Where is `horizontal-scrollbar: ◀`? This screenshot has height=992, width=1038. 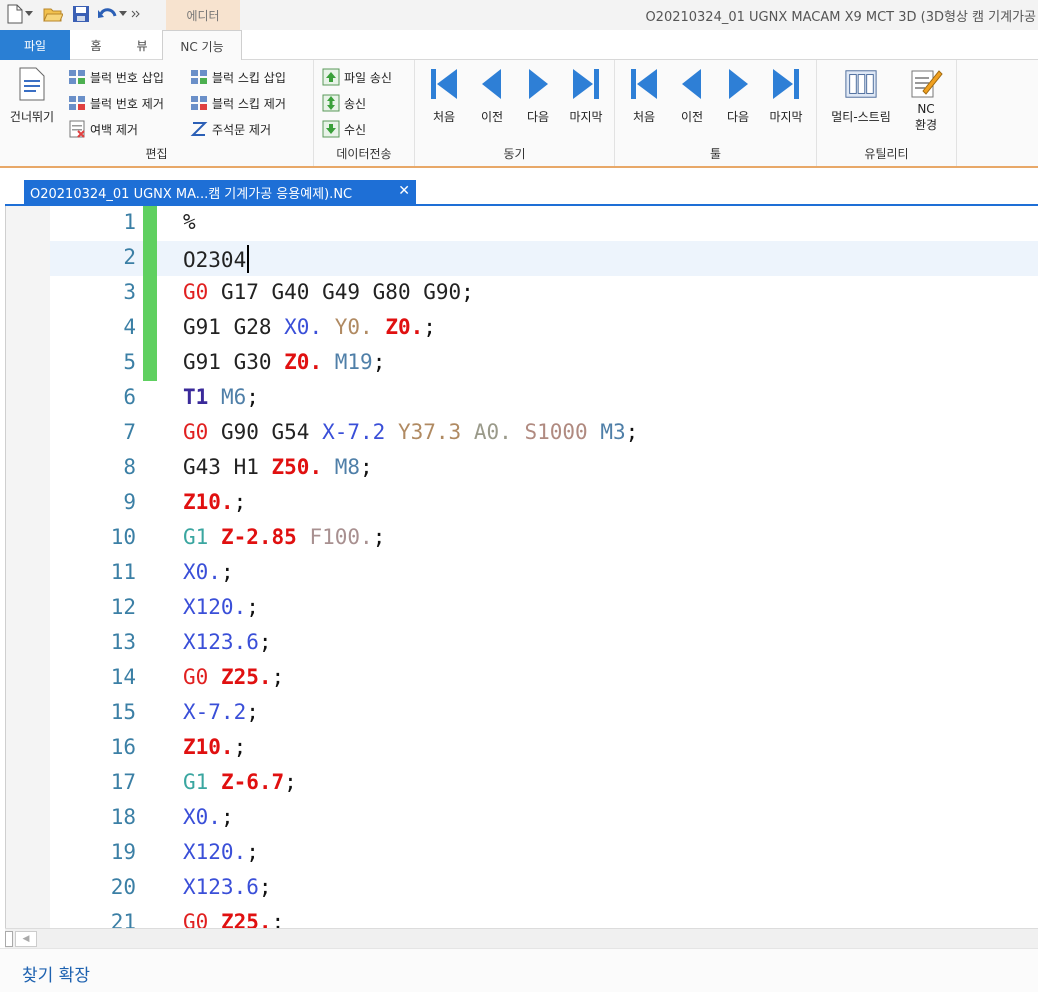
horizontal-scrollbar: ◀ is located at coordinates (521, 938).